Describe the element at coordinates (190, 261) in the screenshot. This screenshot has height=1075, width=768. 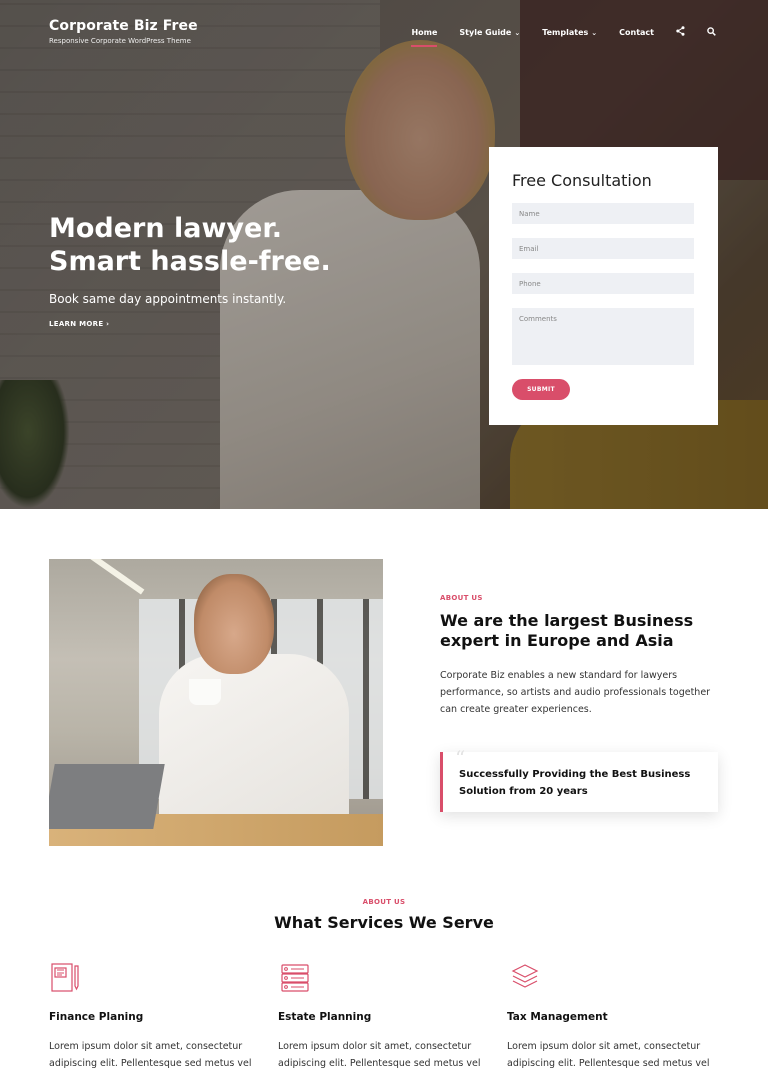
I see `hero-title-line-2: Smart hassle-free.` at that location.